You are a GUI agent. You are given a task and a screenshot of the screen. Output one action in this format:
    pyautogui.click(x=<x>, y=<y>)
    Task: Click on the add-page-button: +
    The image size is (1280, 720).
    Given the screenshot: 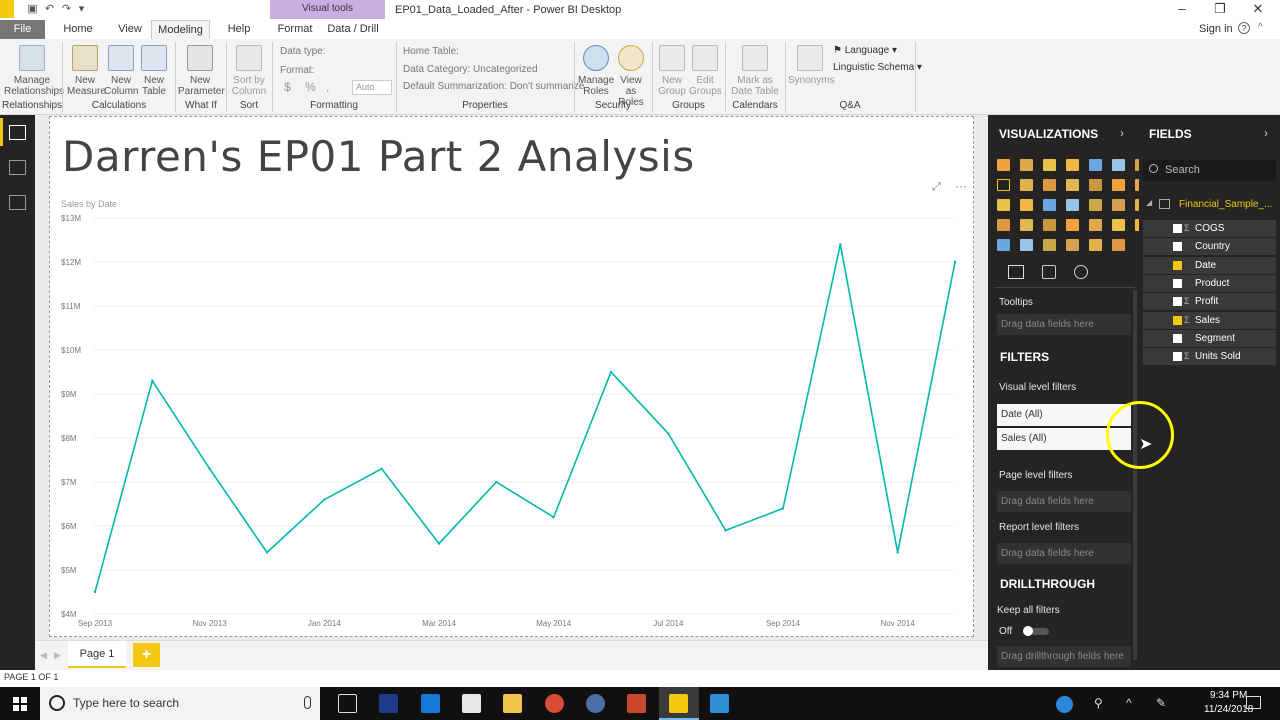 What is the action you would take?
    pyautogui.click(x=146, y=655)
    